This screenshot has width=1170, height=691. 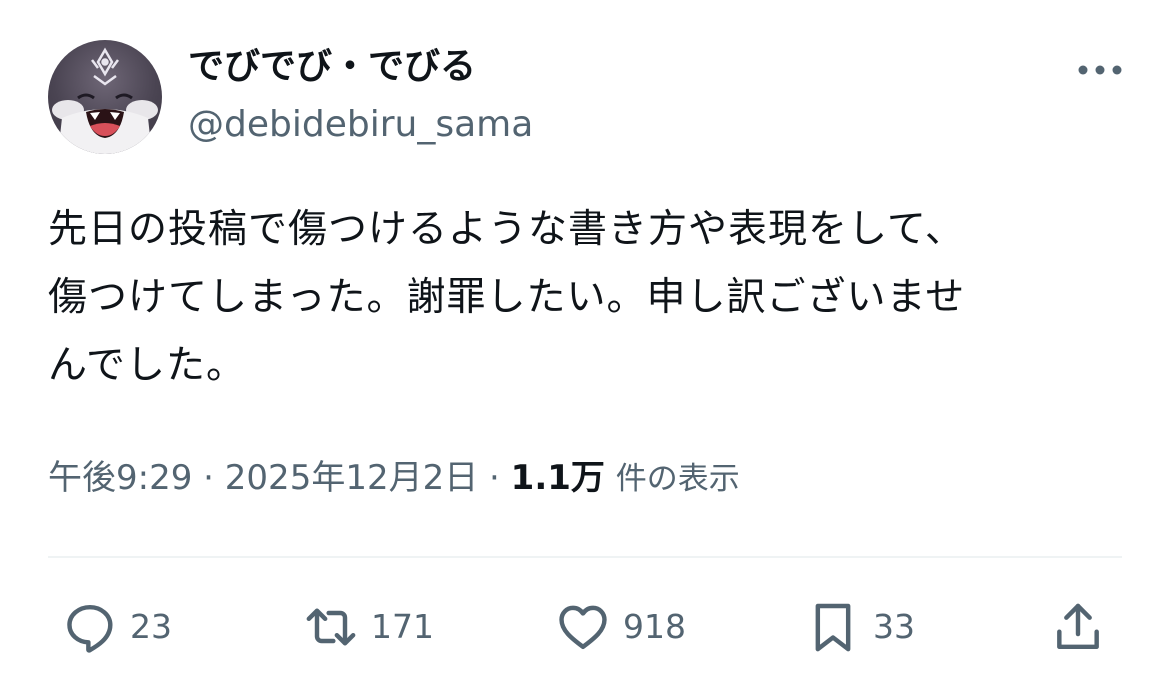 What do you see at coordinates (120, 478) in the screenshot?
I see `tweet-time: 午後9:29` at bounding box center [120, 478].